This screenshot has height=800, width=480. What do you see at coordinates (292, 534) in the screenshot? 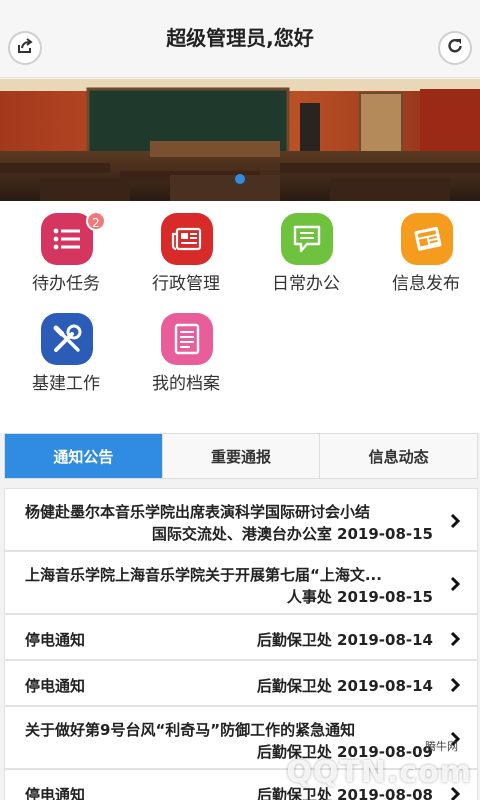
I see `list-item-meta: 国际交流处、港澳台办公室 2019-08-15` at bounding box center [292, 534].